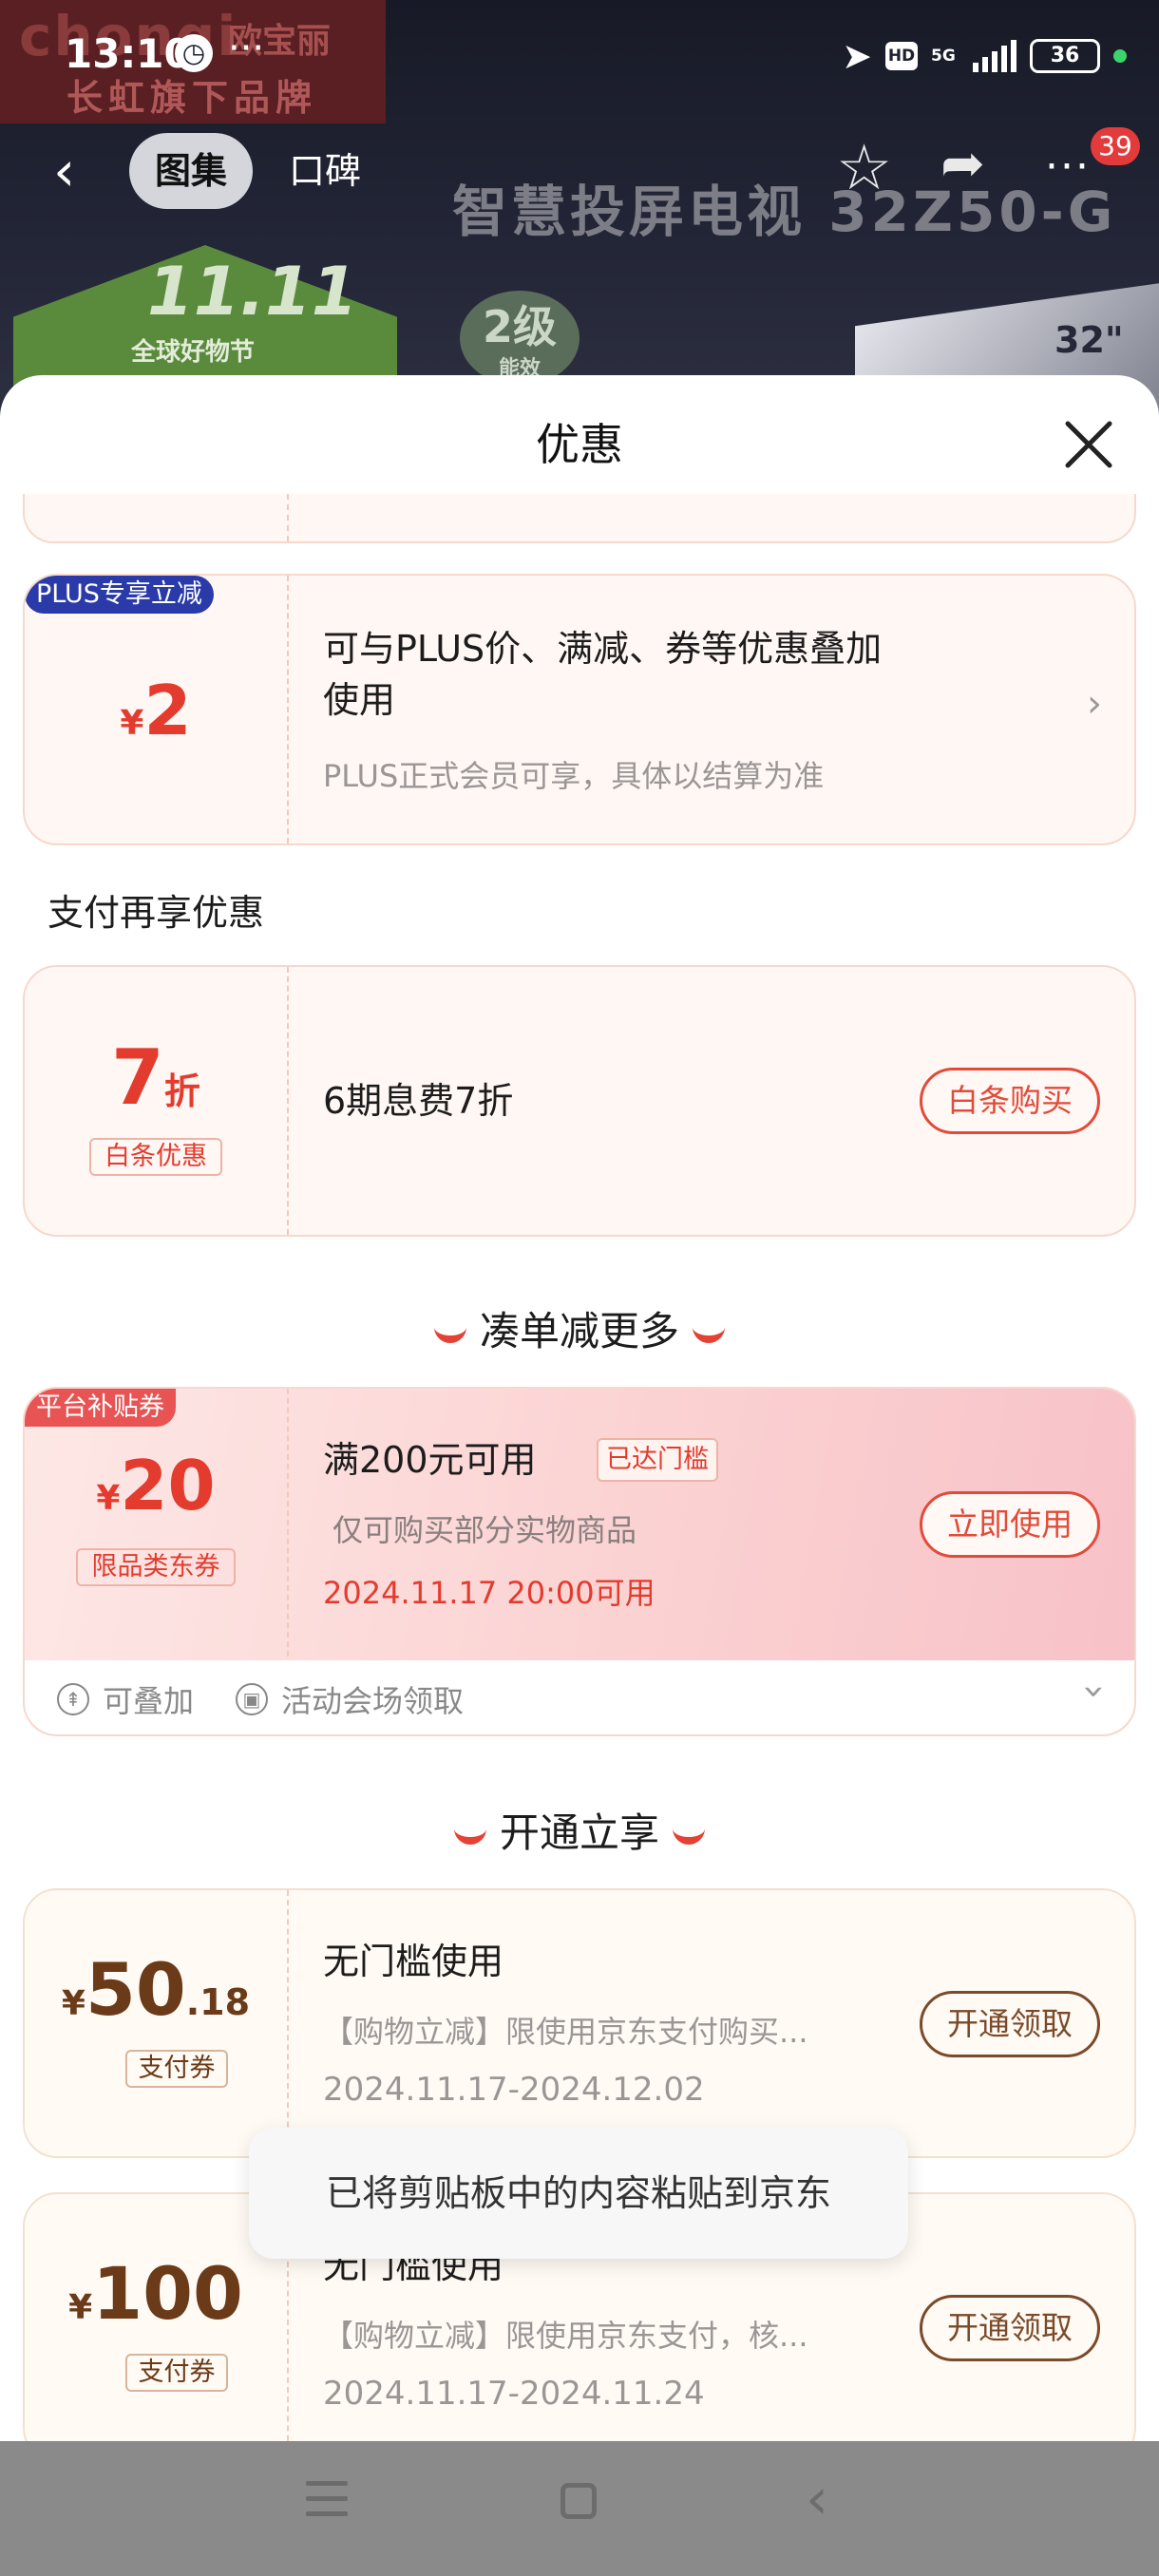 The height and width of the screenshot is (2576, 1159). I want to click on tab-gallery: 图集, so click(191, 171).